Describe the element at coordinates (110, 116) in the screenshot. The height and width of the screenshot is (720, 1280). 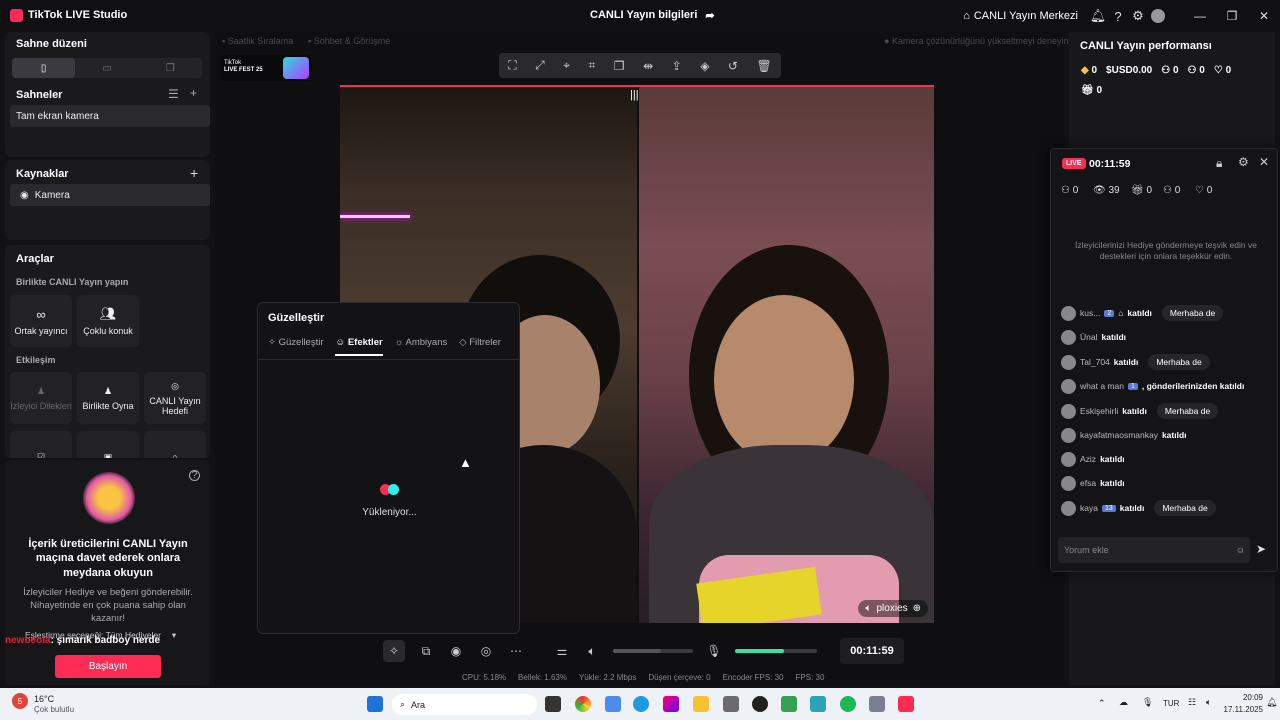
I see `scene-item: Tam ekran kamera` at that location.